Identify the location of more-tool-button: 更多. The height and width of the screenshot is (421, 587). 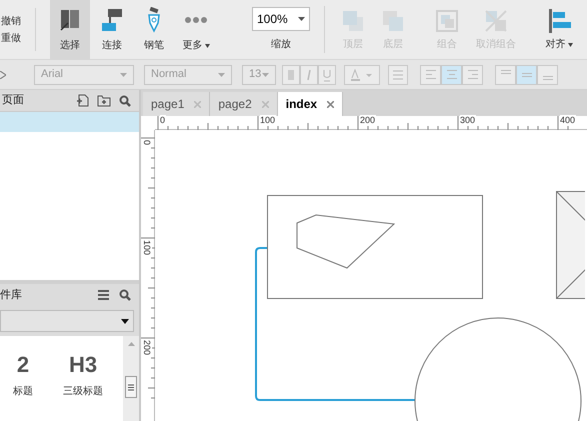
(196, 29).